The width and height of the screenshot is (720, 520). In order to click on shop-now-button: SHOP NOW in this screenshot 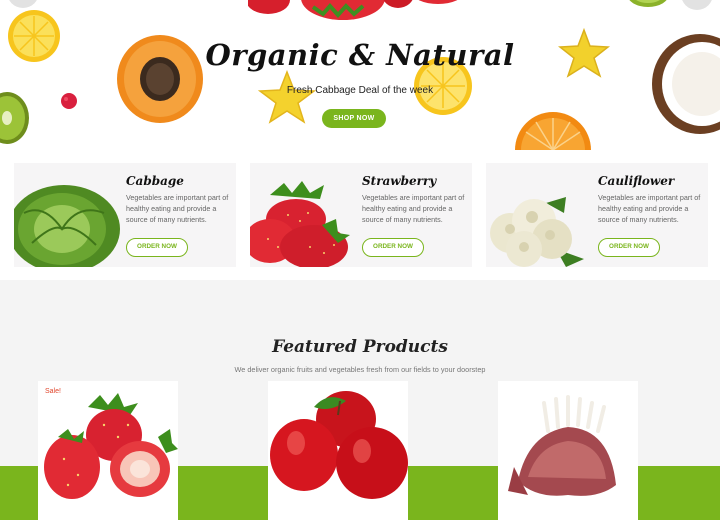, I will do `click(354, 118)`.